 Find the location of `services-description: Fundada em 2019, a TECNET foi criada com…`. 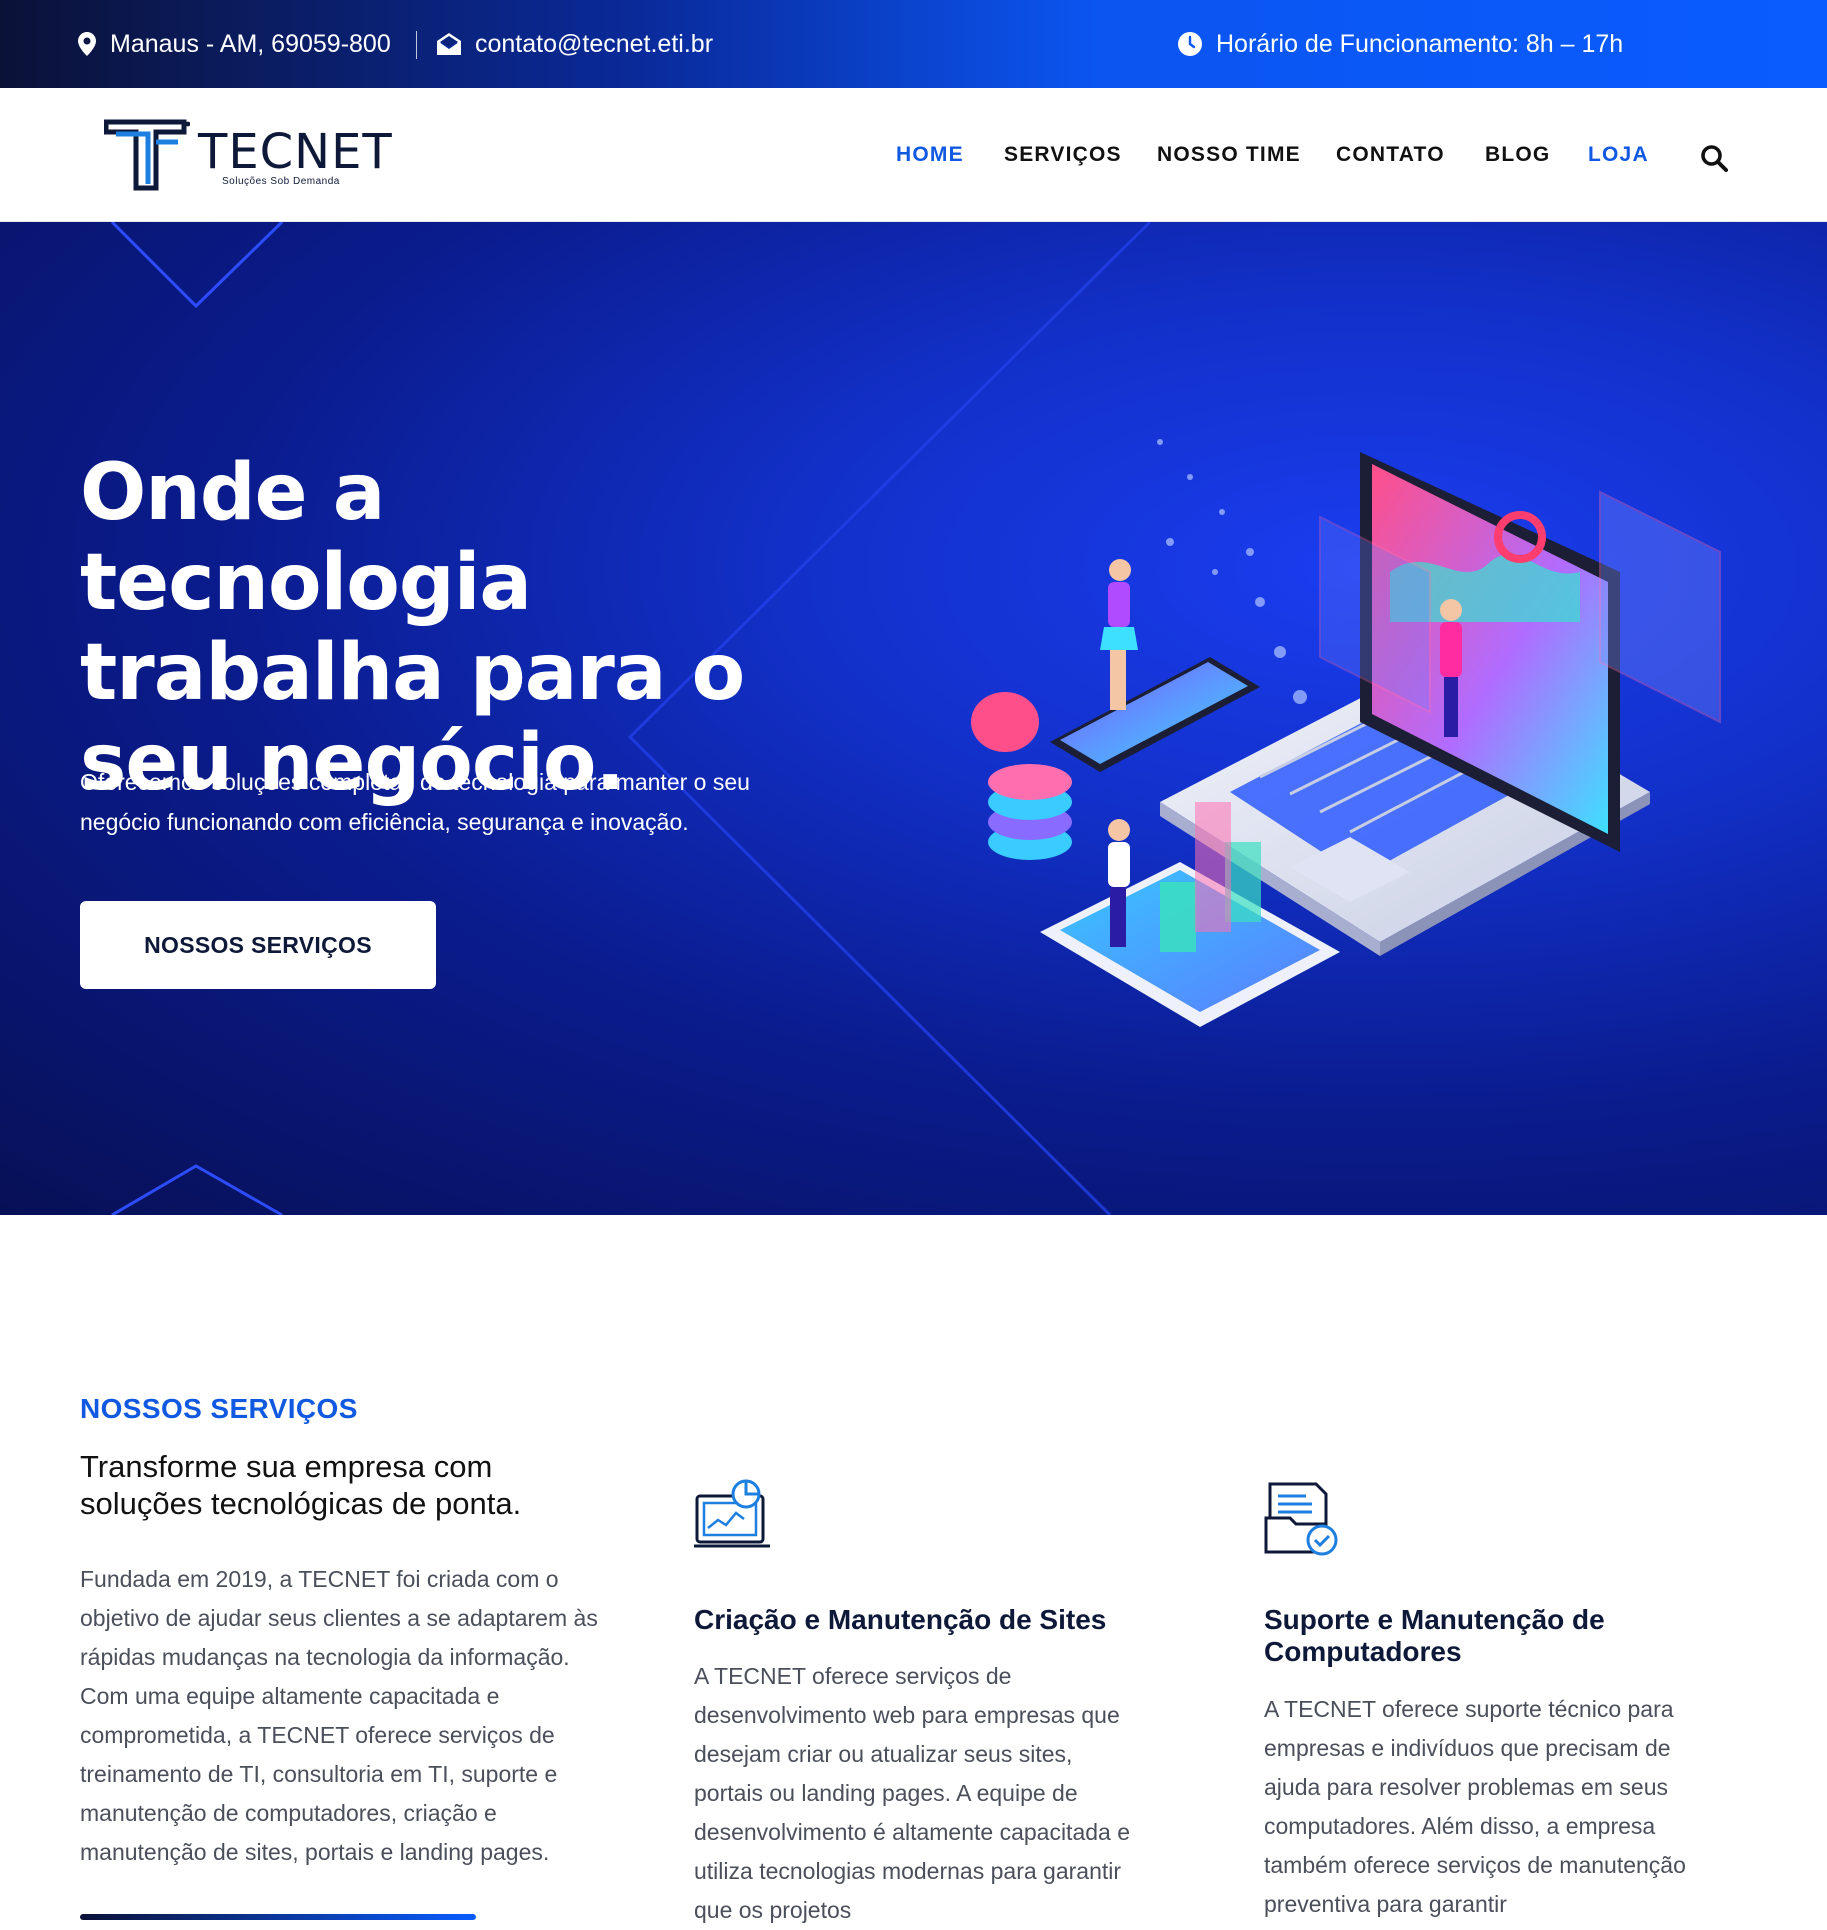

services-description: Fundada em 2019, a TECNET foi criada com… is located at coordinates (339, 1715).